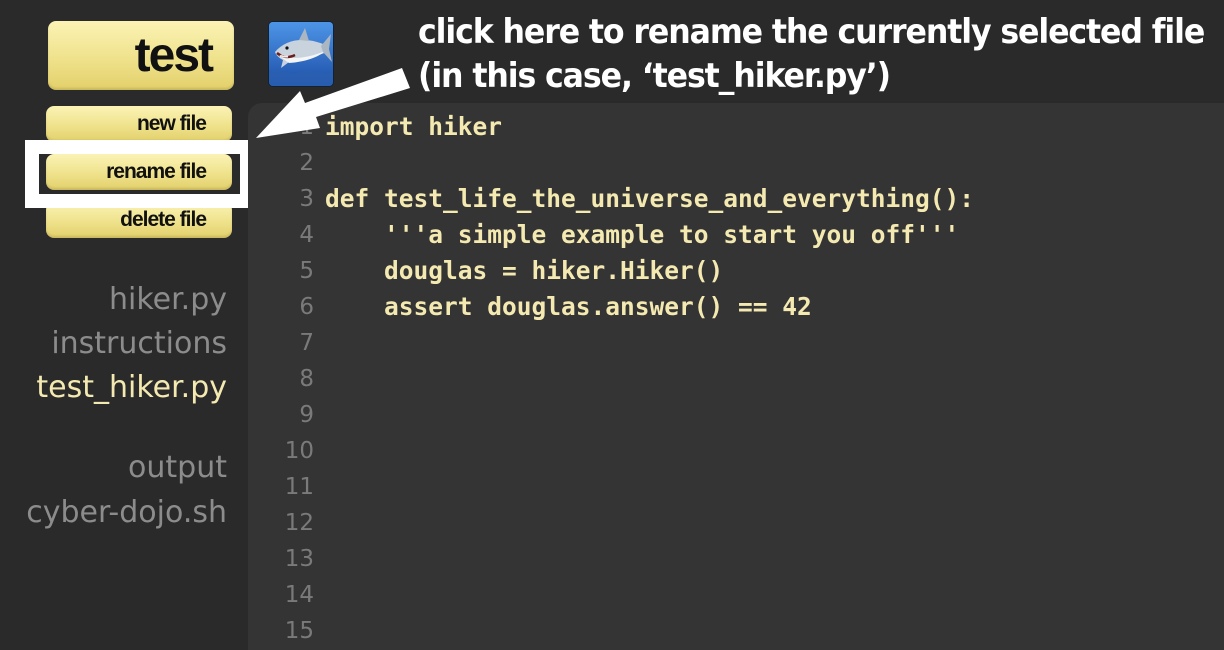 This screenshot has height=650, width=1224. What do you see at coordinates (139, 343) in the screenshot?
I see `file-instructions: instructions` at bounding box center [139, 343].